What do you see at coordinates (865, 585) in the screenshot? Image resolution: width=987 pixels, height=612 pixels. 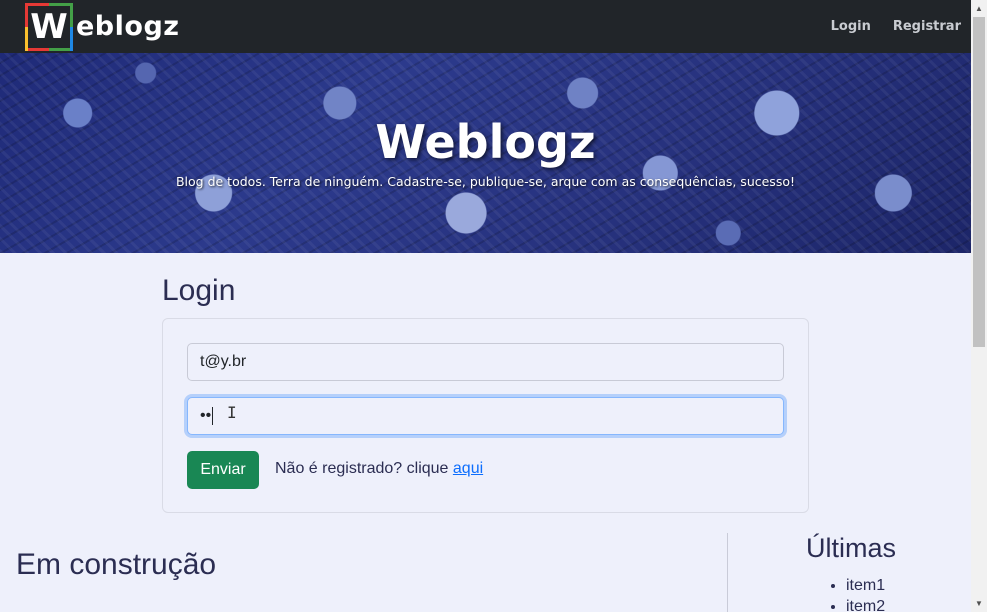 I see `list-item: item1` at bounding box center [865, 585].